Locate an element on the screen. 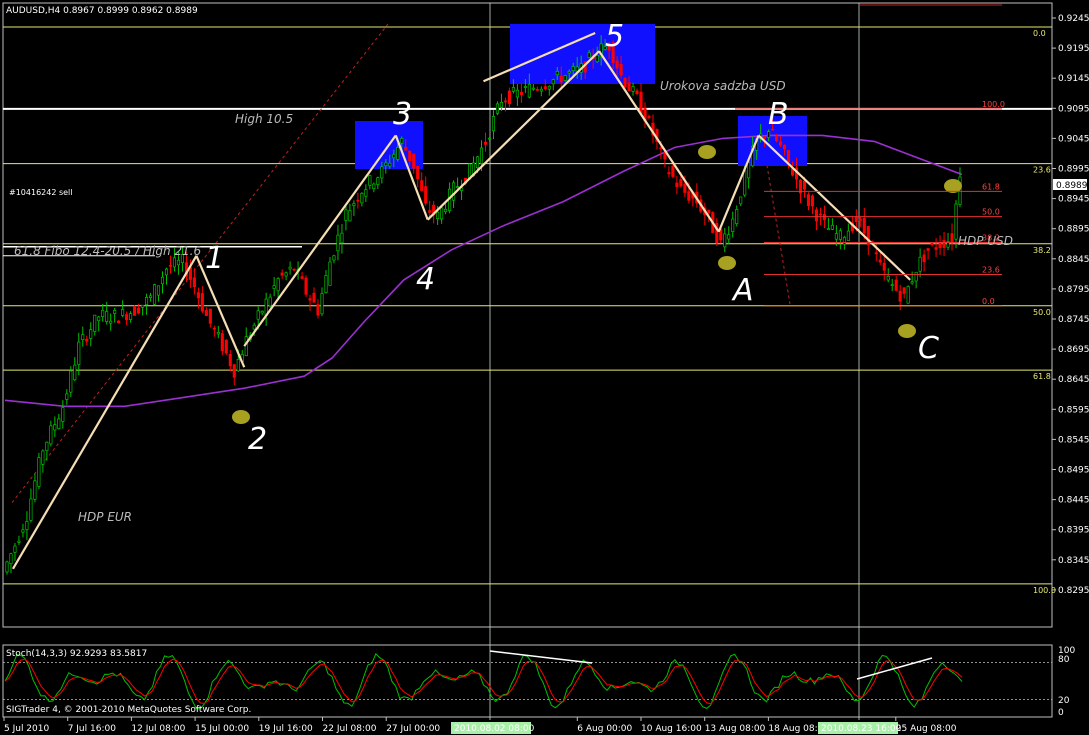  annotation-order: #10416242 sell is located at coordinates (41, 192).